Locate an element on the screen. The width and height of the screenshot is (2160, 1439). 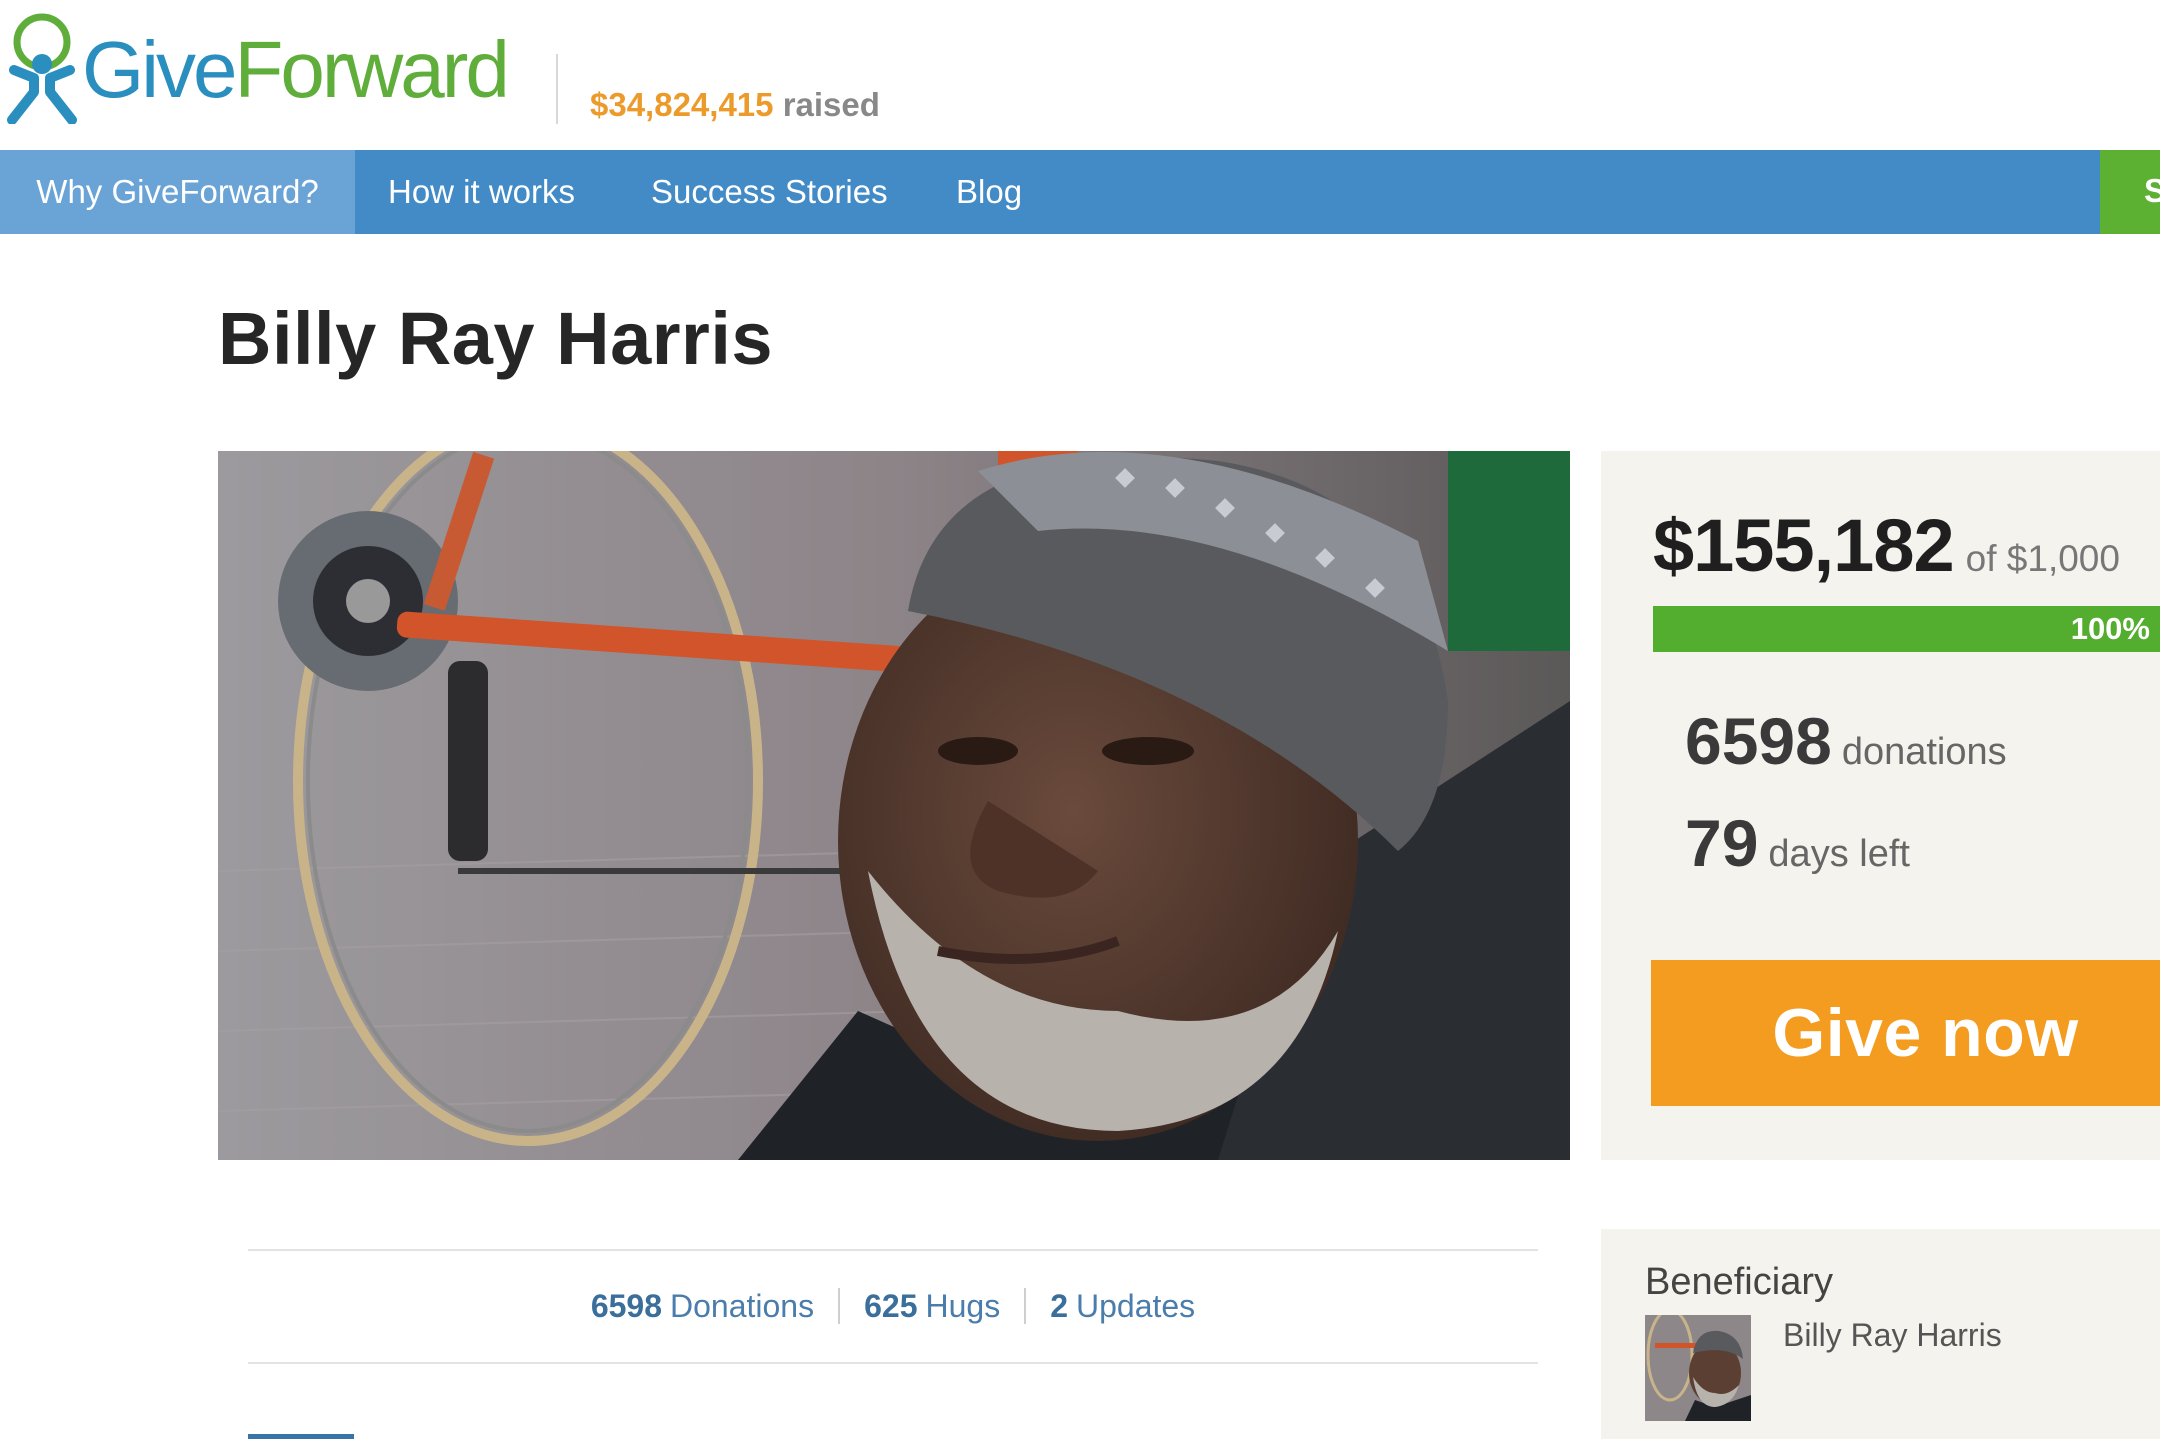
nav-why-giveforward: Why GiveForward? is located at coordinates (177, 192).